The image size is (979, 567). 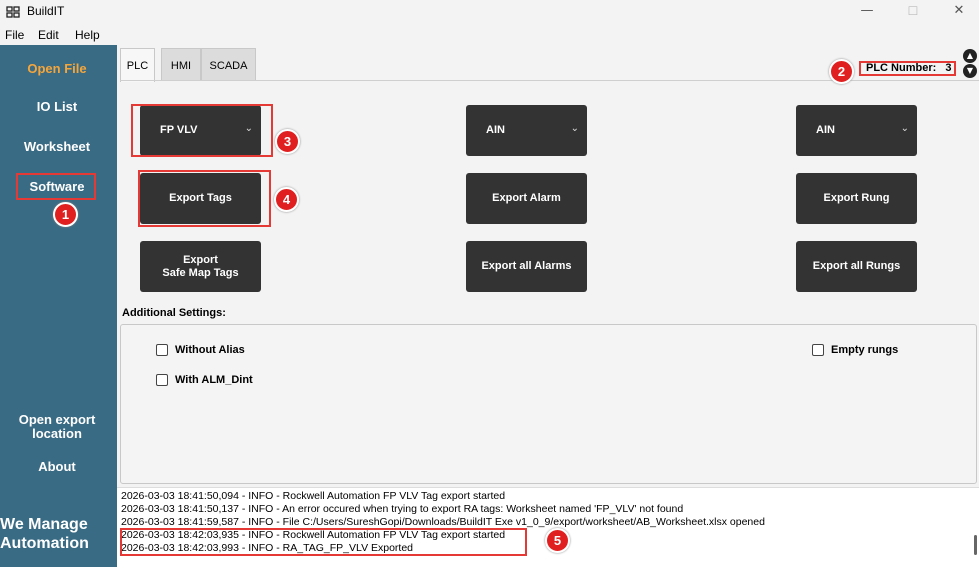 I want to click on tab-plc: PLC, so click(x=137, y=65).